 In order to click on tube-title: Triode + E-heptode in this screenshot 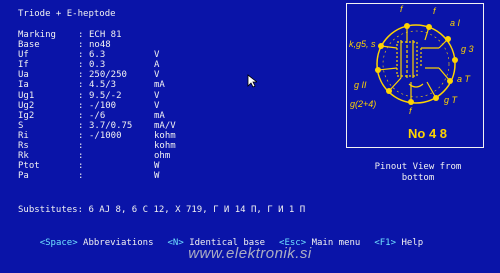, I will do `click(67, 14)`.